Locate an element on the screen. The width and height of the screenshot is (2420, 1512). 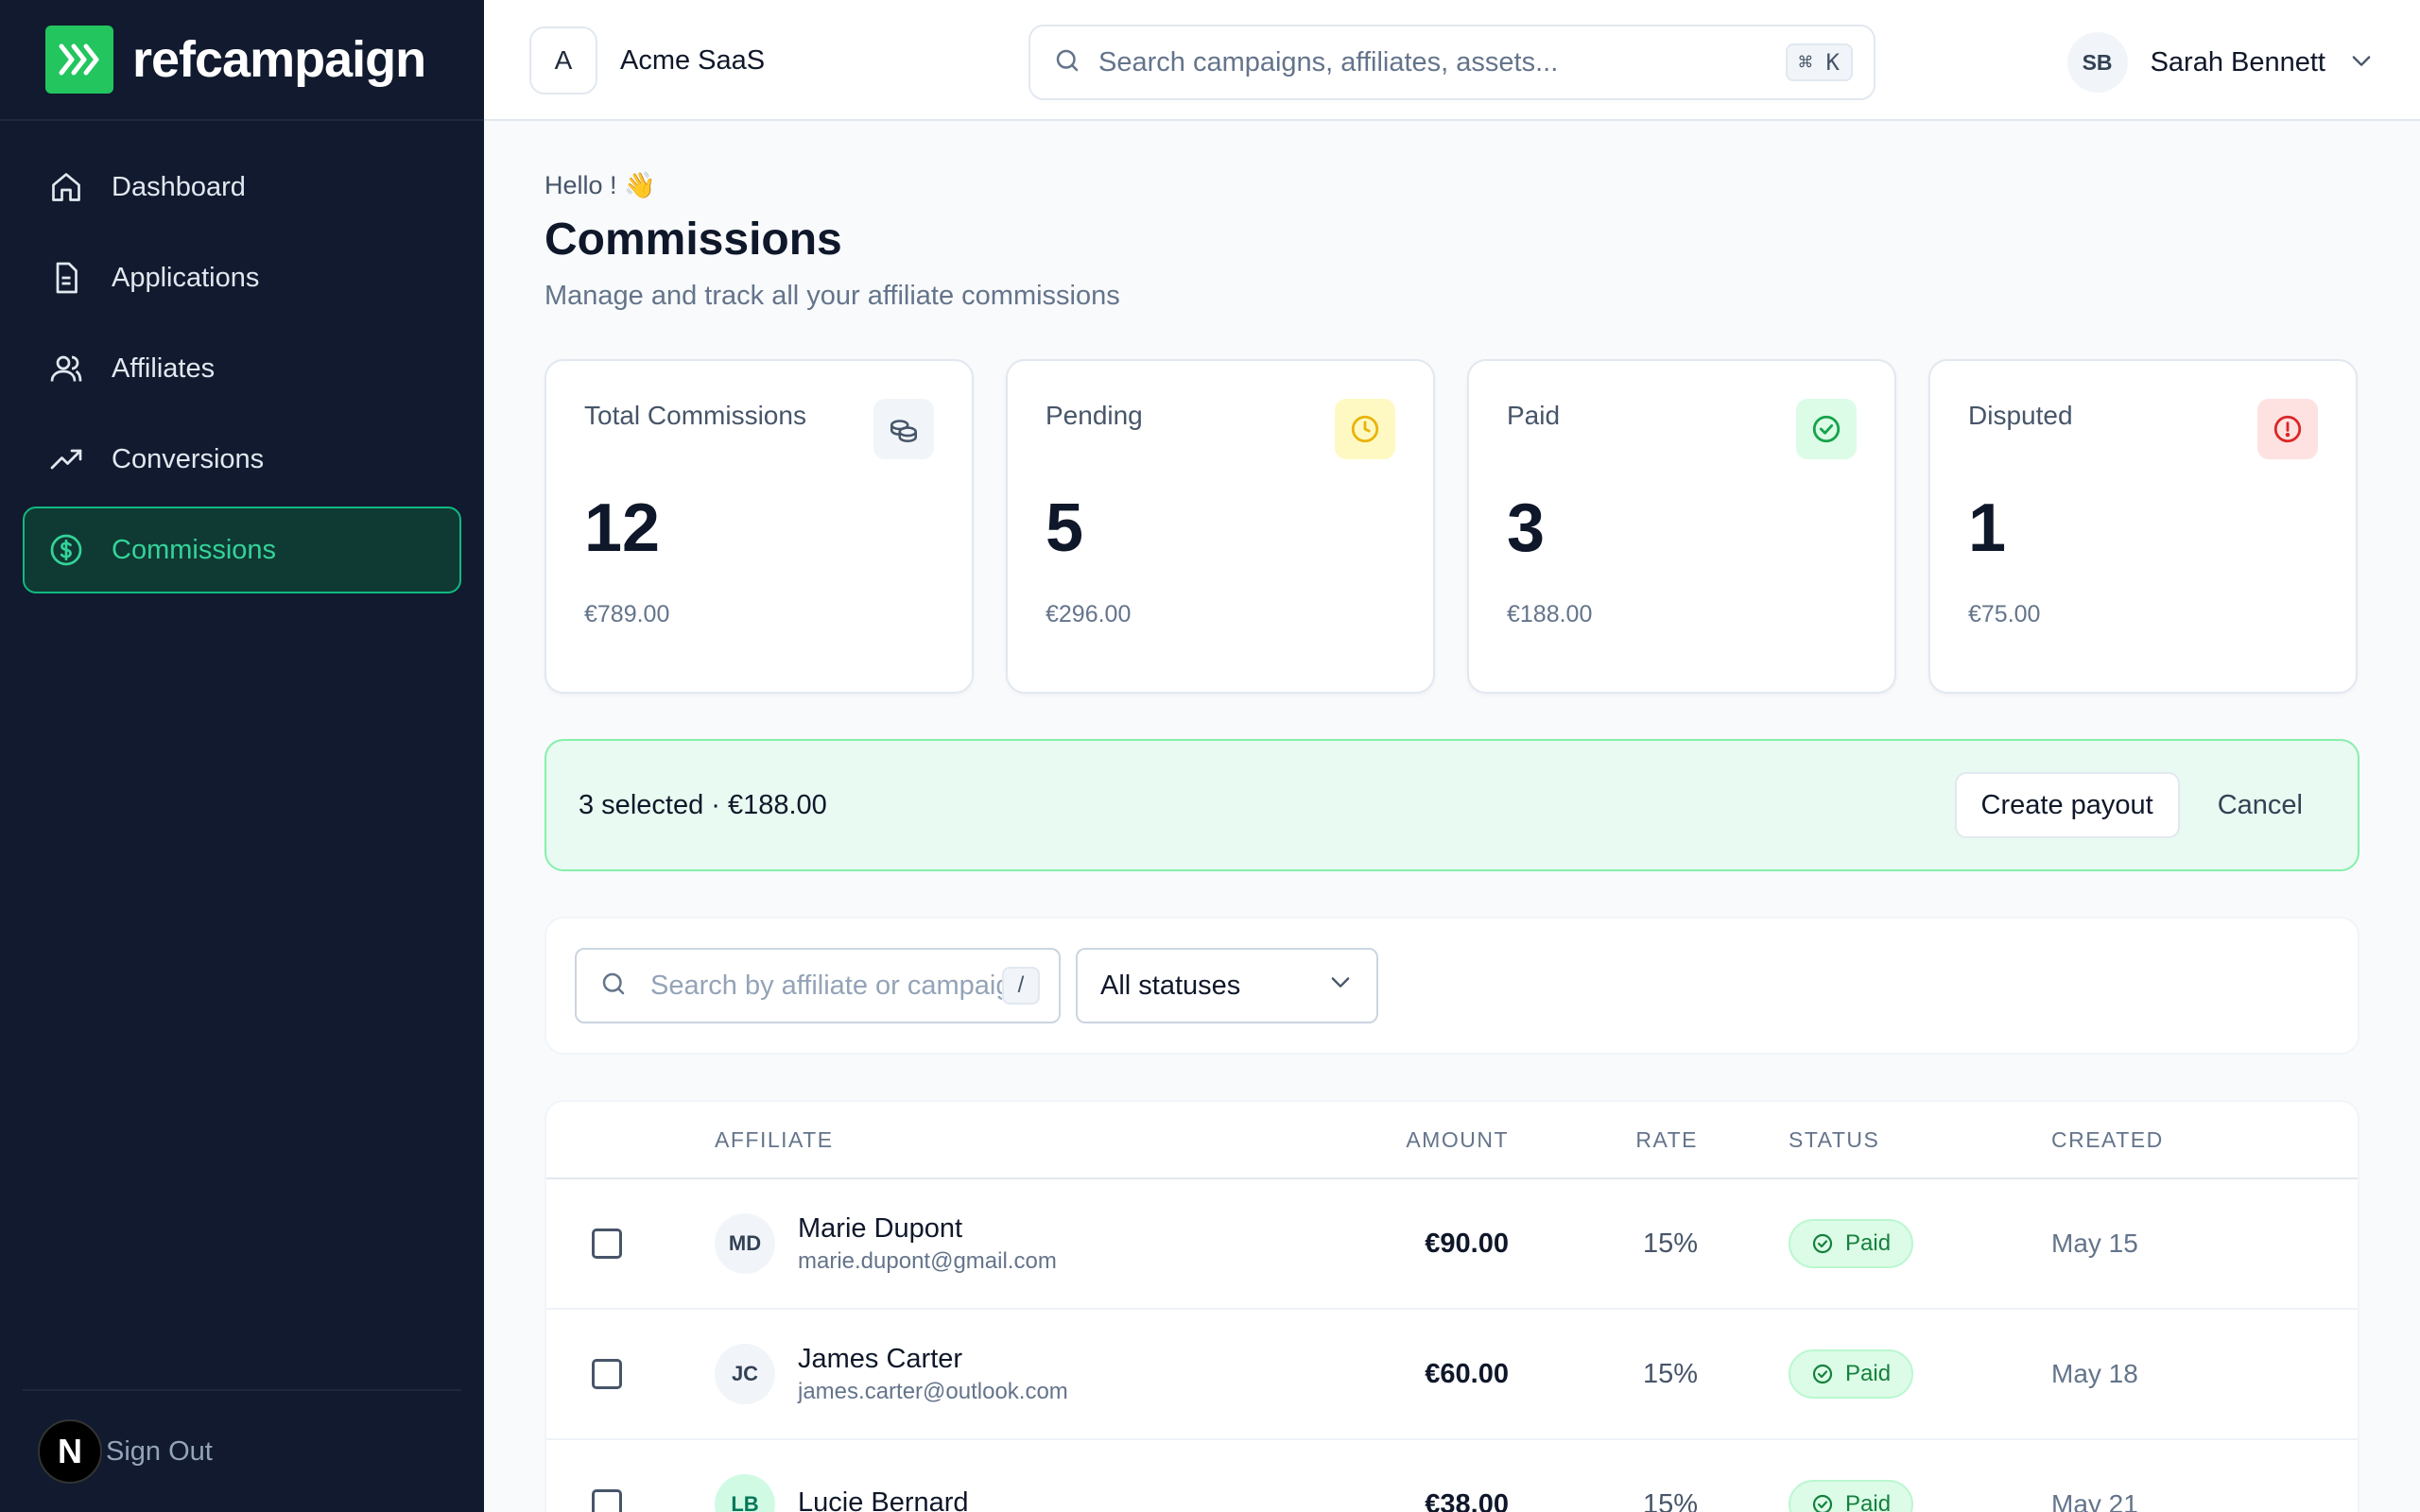
sign-out-link: Sign Out is located at coordinates (159, 1452).